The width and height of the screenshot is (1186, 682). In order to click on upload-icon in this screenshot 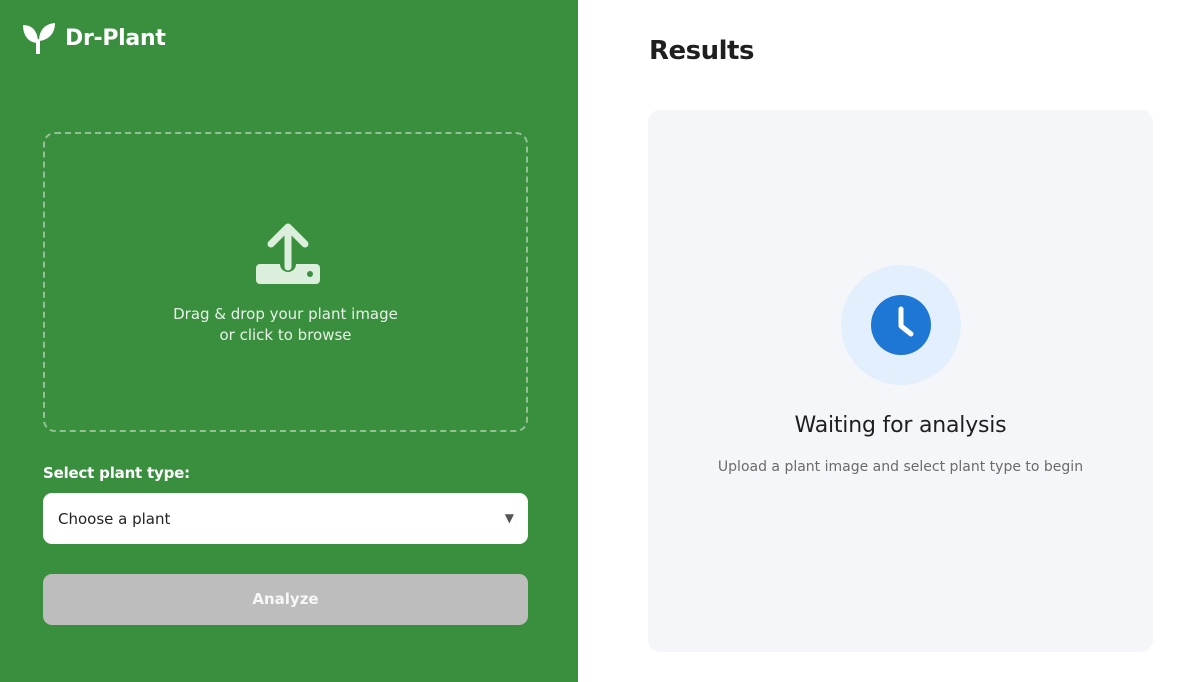, I will do `click(288, 252)`.